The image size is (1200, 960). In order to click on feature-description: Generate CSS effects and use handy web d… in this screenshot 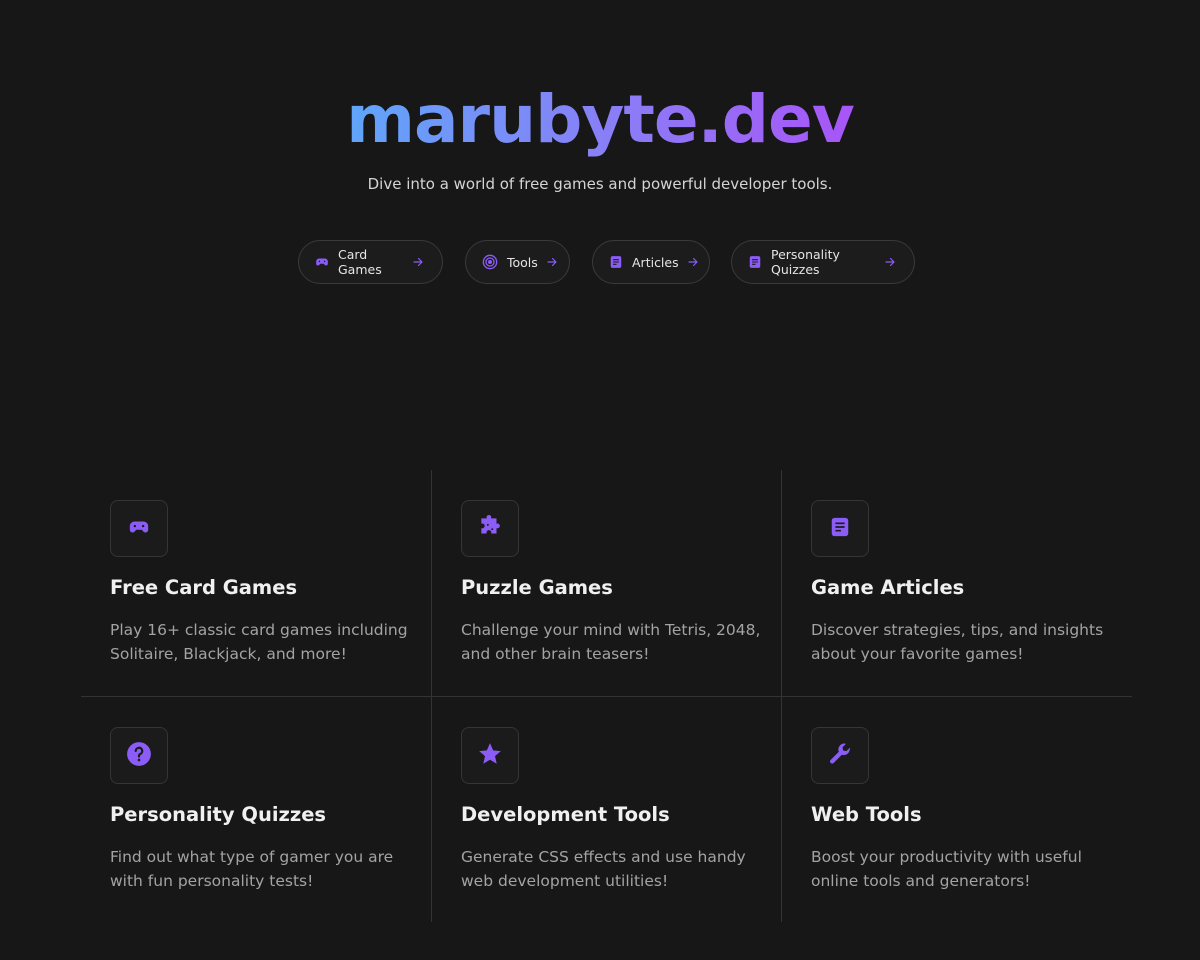, I will do `click(603, 869)`.